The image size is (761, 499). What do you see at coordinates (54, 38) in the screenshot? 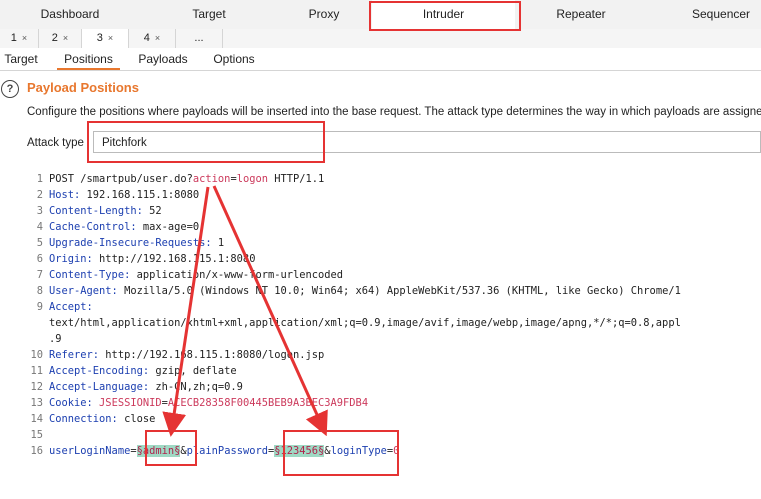
I see `attack-tab-label: 2` at bounding box center [54, 38].